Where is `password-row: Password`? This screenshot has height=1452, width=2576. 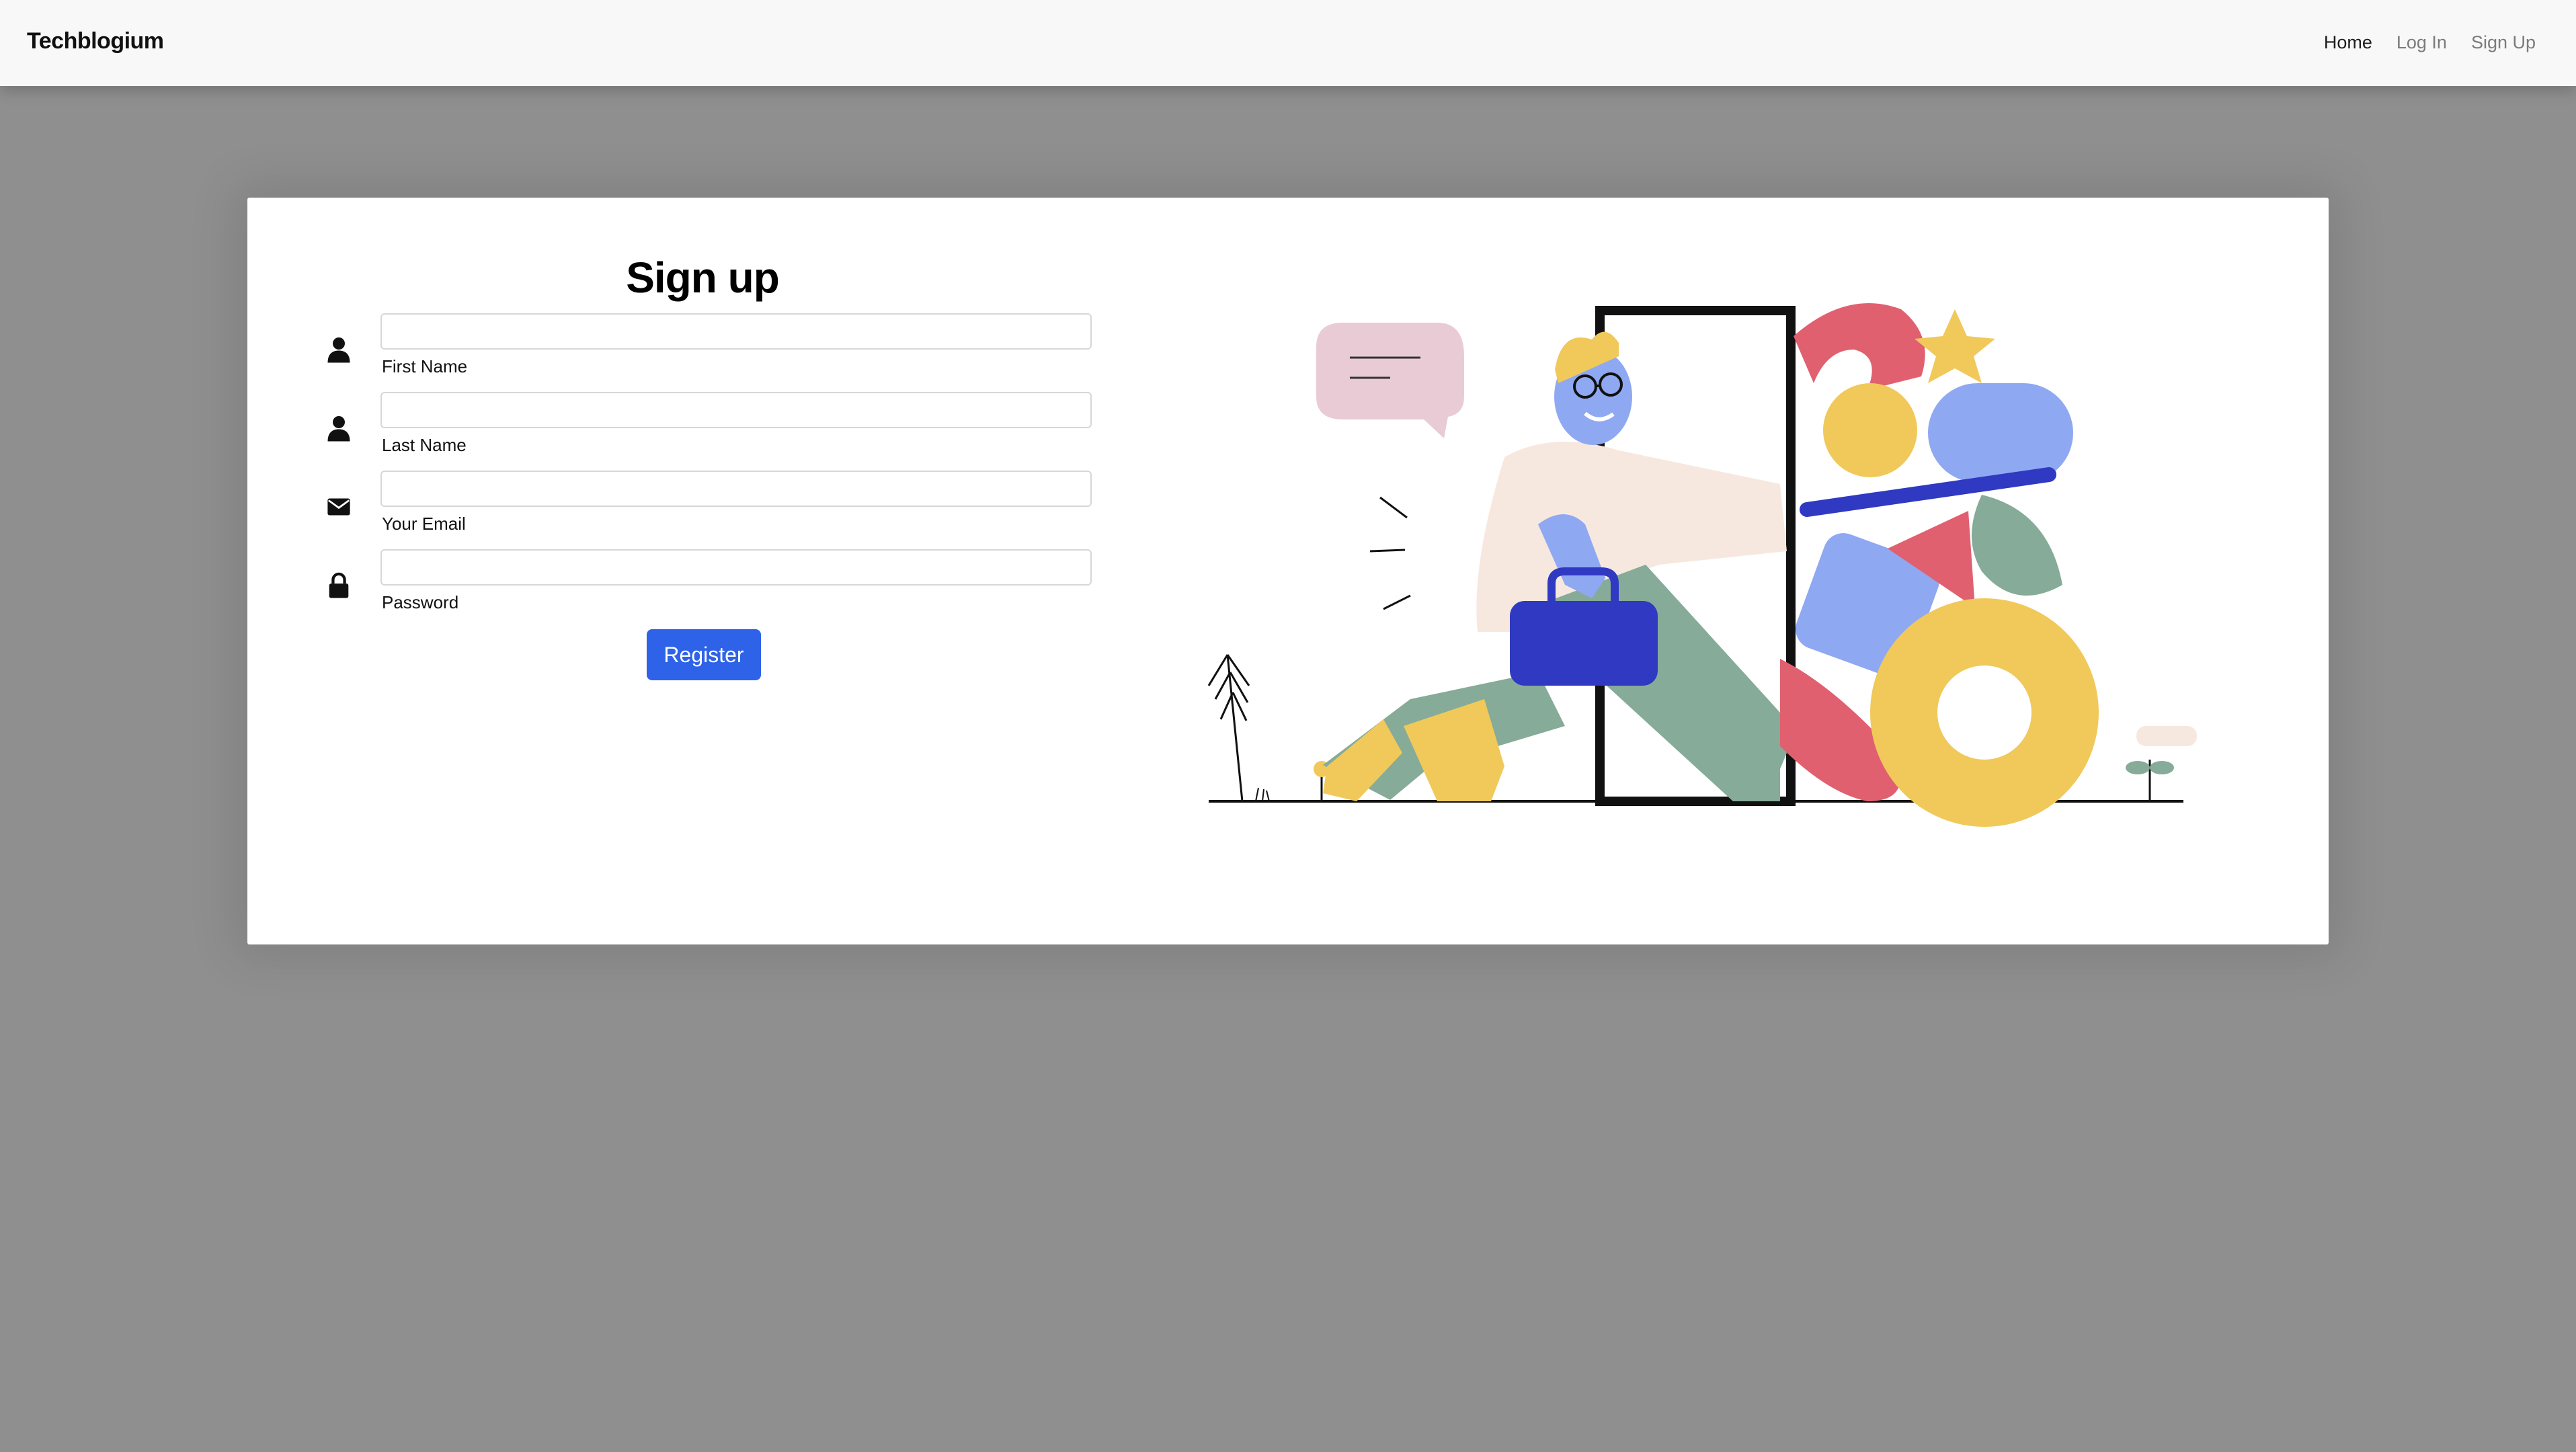
password-row: Password is located at coordinates (709, 586).